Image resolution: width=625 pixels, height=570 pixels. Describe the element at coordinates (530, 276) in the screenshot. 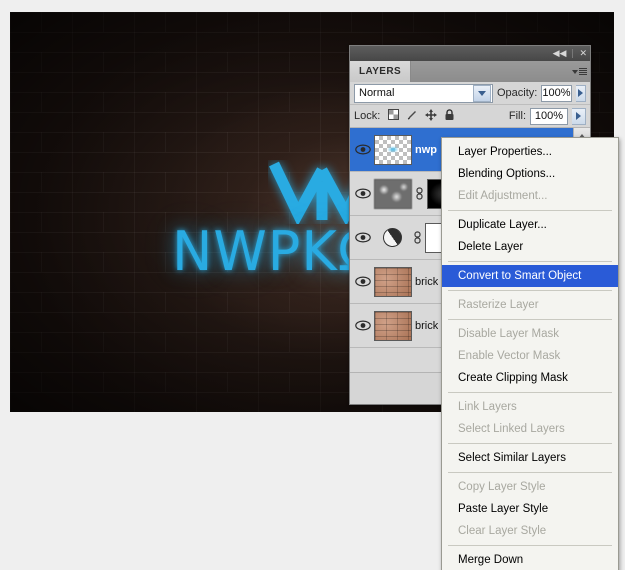

I see `menu-item-convert-to-smart-object: Convert to Smart Object` at that location.